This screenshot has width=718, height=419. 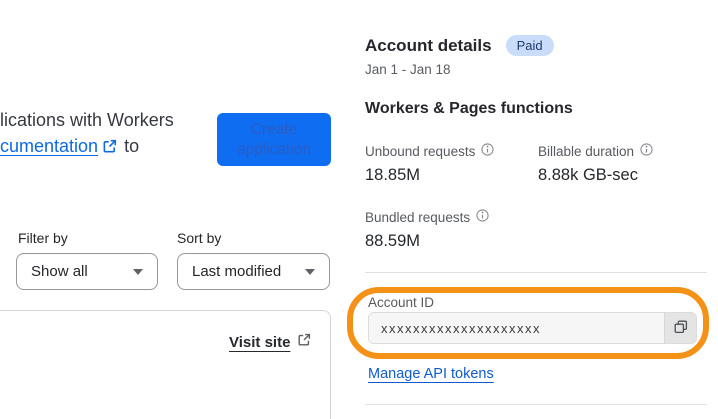 What do you see at coordinates (393, 241) in the screenshot?
I see `stat-value: 88.59M` at bounding box center [393, 241].